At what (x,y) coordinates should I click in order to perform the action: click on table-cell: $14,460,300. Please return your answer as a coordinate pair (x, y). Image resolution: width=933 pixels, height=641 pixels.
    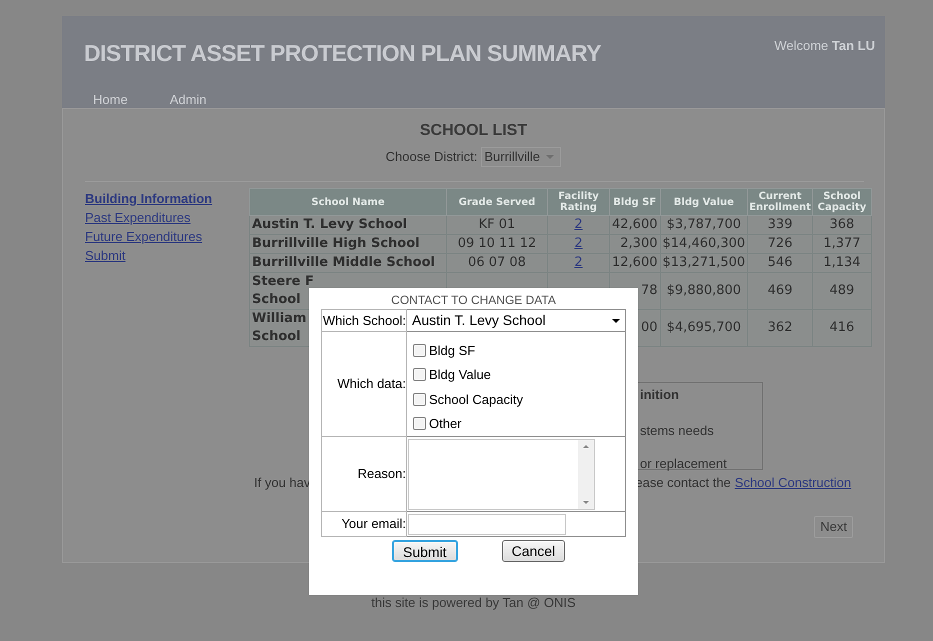
    Looking at the image, I should click on (704, 243).